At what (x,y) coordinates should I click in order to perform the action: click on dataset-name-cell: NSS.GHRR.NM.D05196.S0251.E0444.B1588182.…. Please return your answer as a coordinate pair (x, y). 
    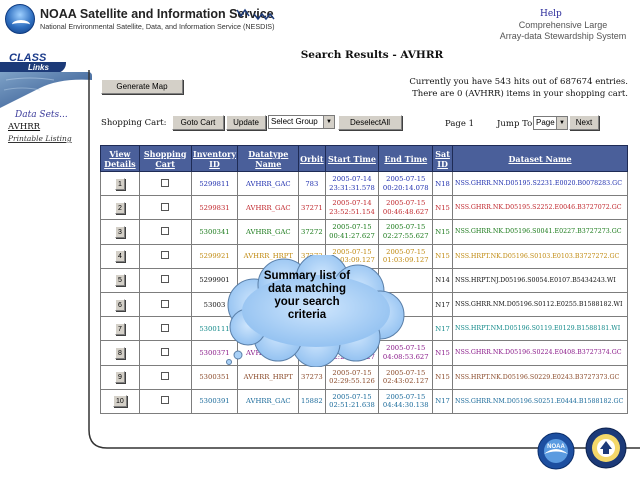
    Looking at the image, I should click on (540, 401).